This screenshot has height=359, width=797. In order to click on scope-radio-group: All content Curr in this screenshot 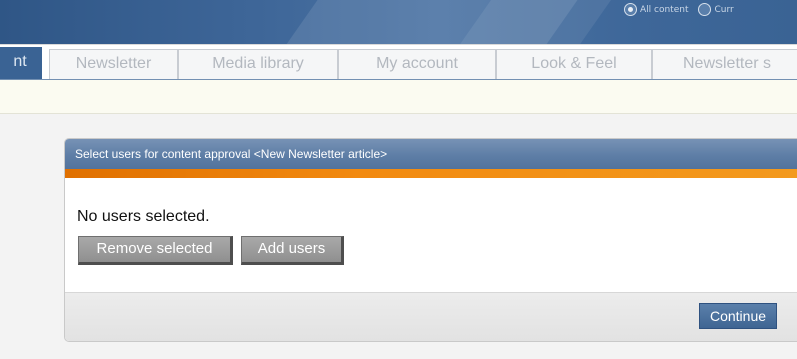, I will do `click(684, 9)`.